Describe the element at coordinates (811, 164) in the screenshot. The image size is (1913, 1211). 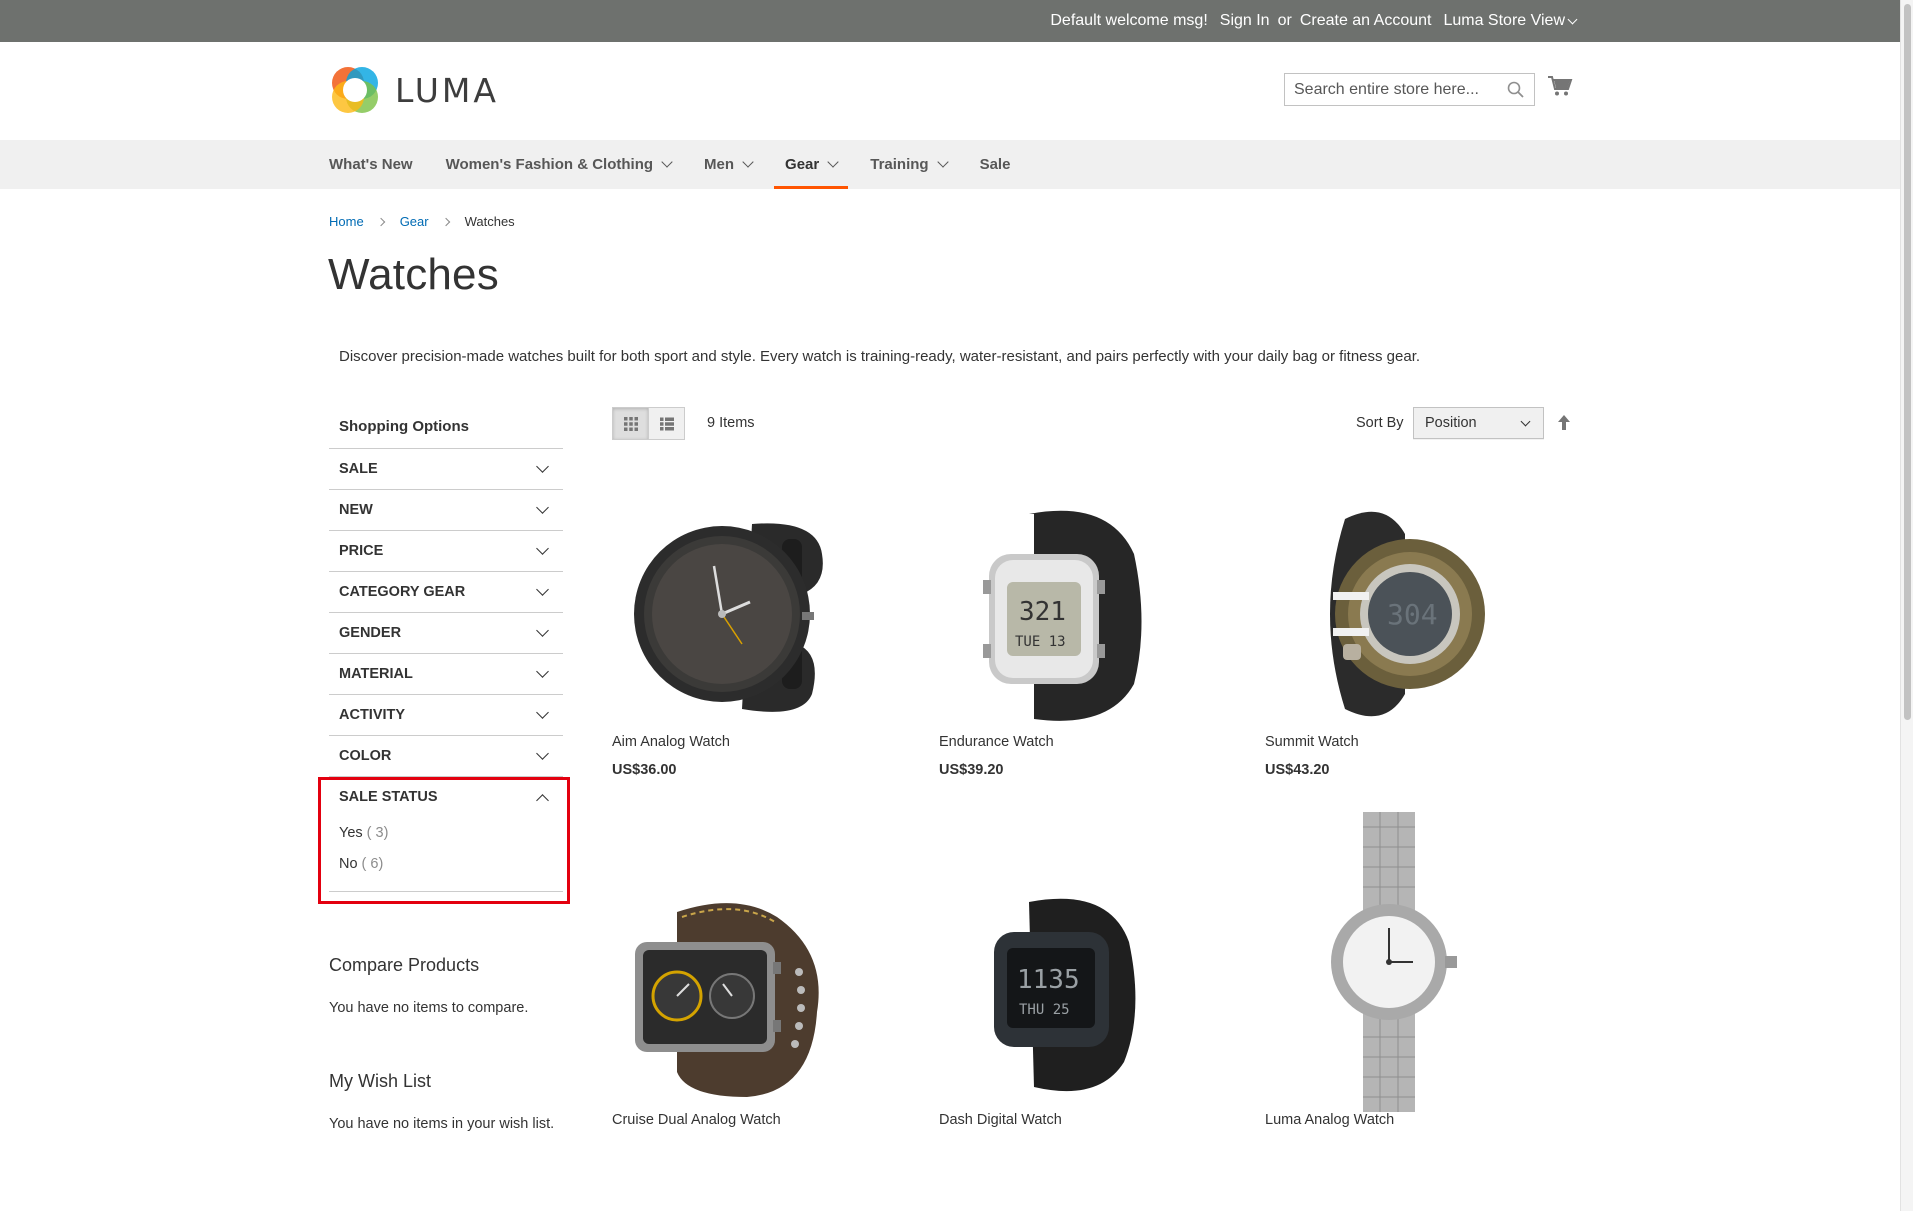
I see `nav-item-gear: Gear` at that location.